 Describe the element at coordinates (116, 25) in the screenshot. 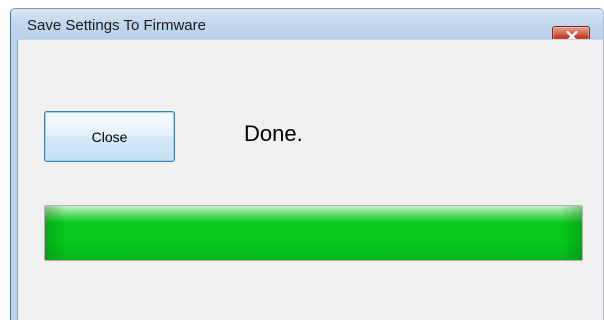

I see `window-title: Save Settings To Firmware` at that location.